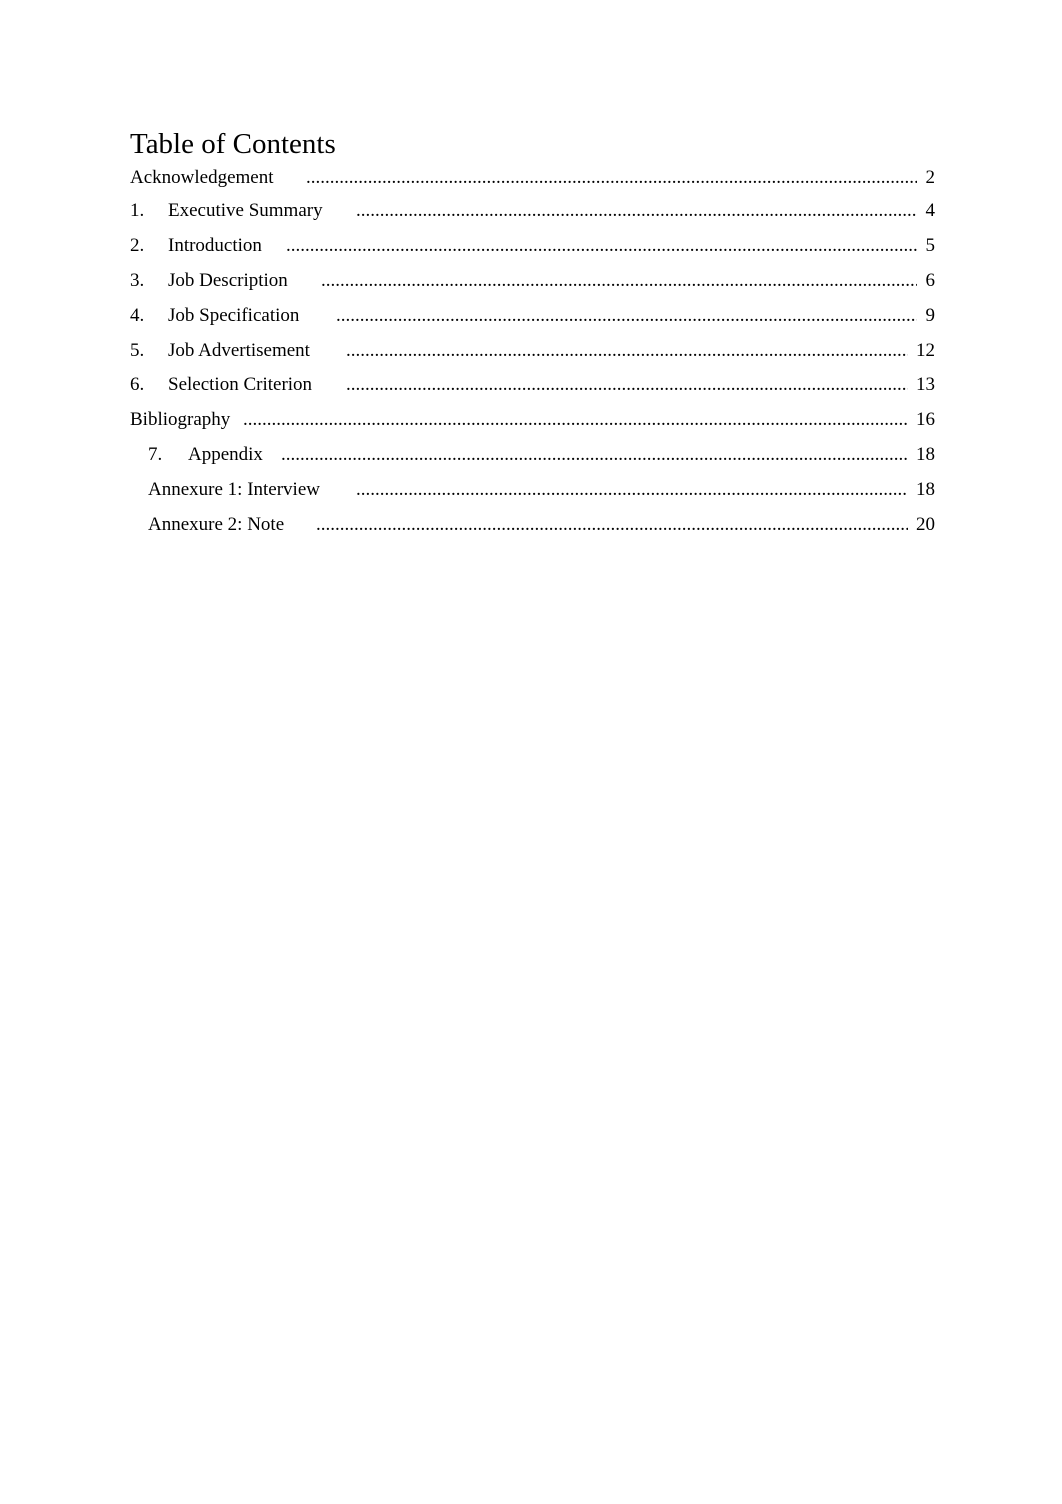  Describe the element at coordinates (245, 210) in the screenshot. I see `toc-entry-label: Executive Summary` at that location.